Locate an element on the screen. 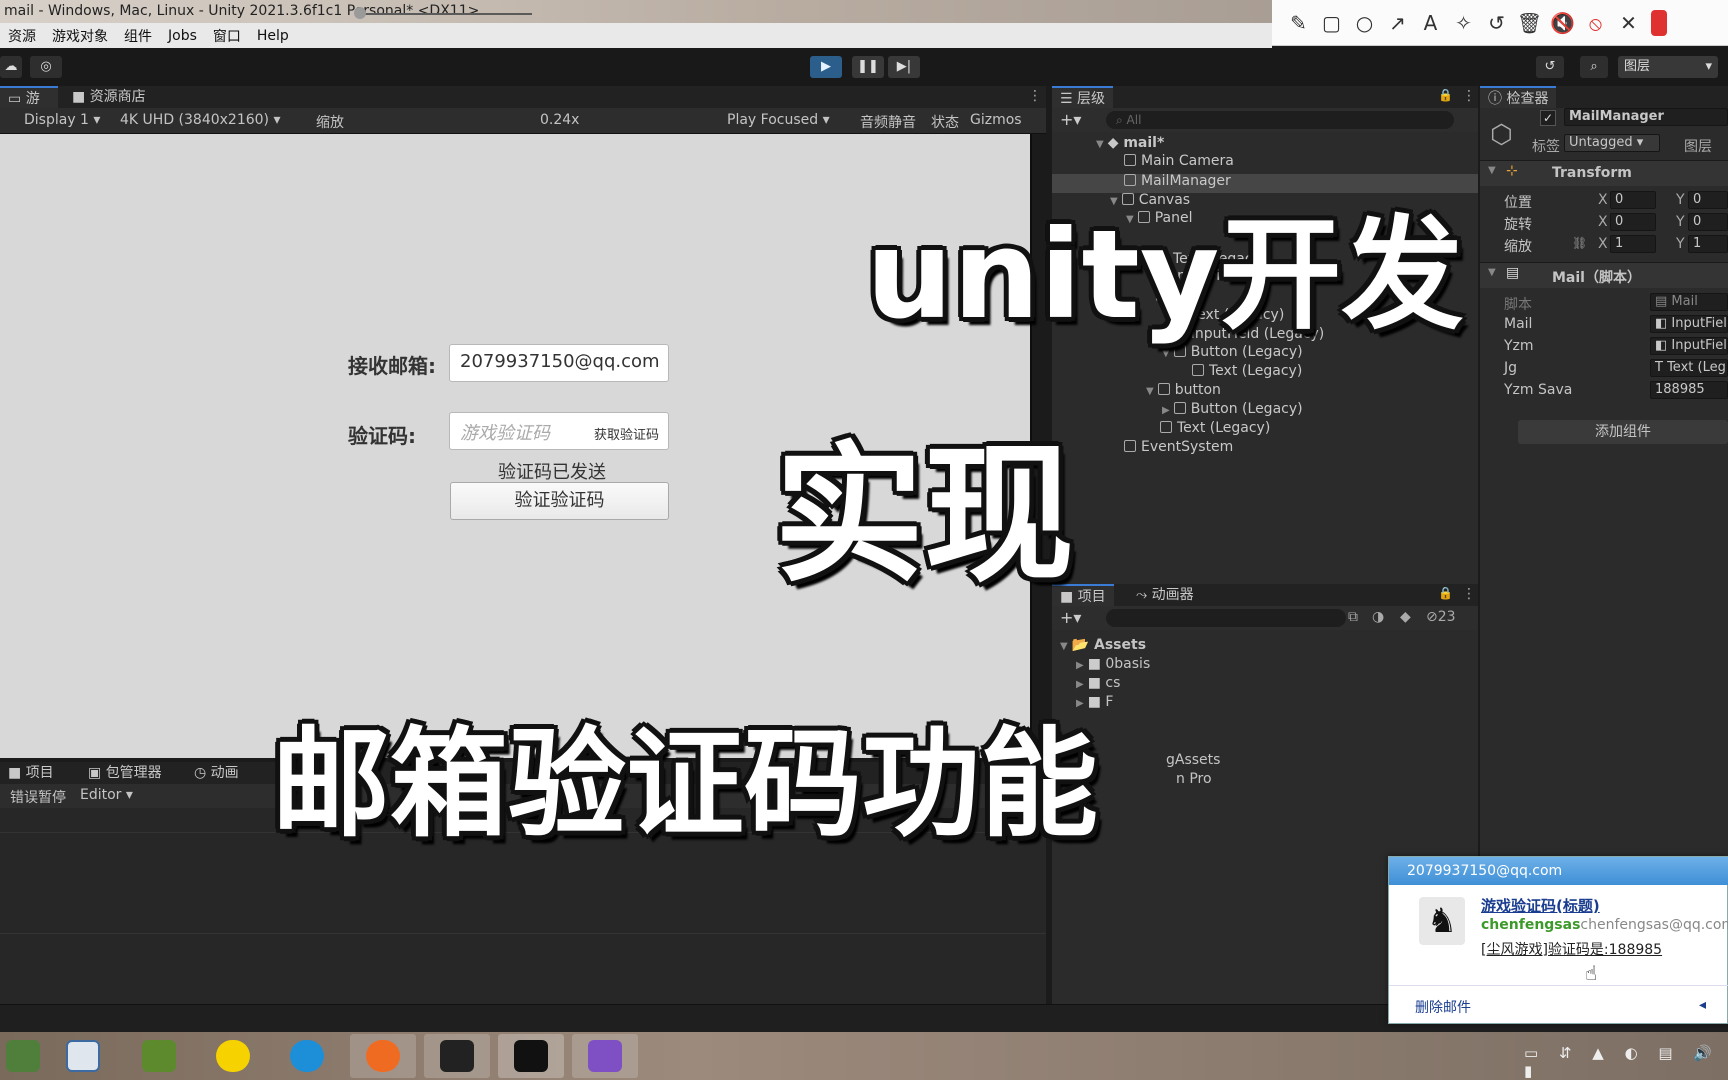 The image size is (1728, 1080). tab-hierarchy: ☰ 层级 is located at coordinates (1083, 97).